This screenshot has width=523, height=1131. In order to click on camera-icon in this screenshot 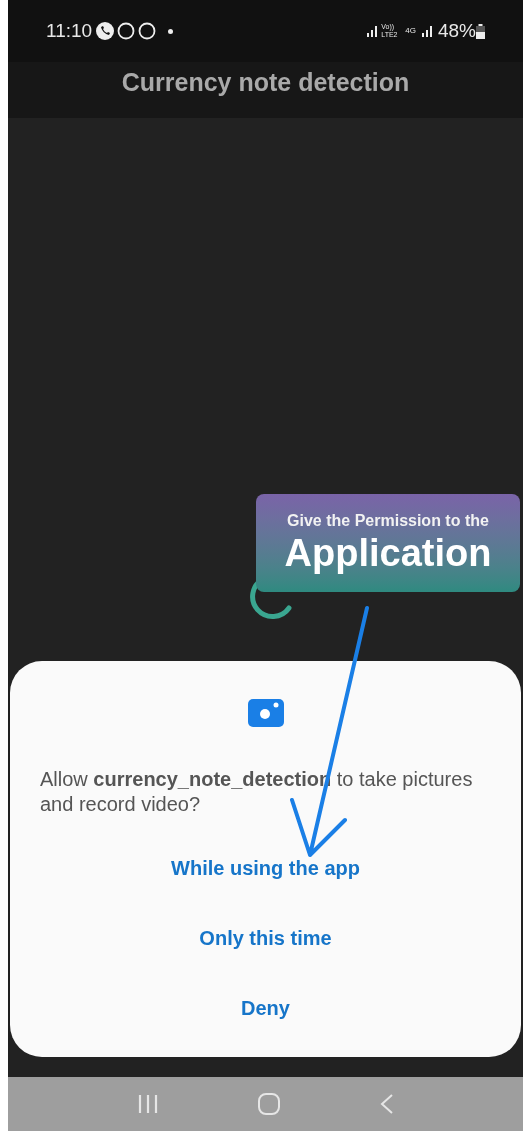, I will do `click(265, 713)`.